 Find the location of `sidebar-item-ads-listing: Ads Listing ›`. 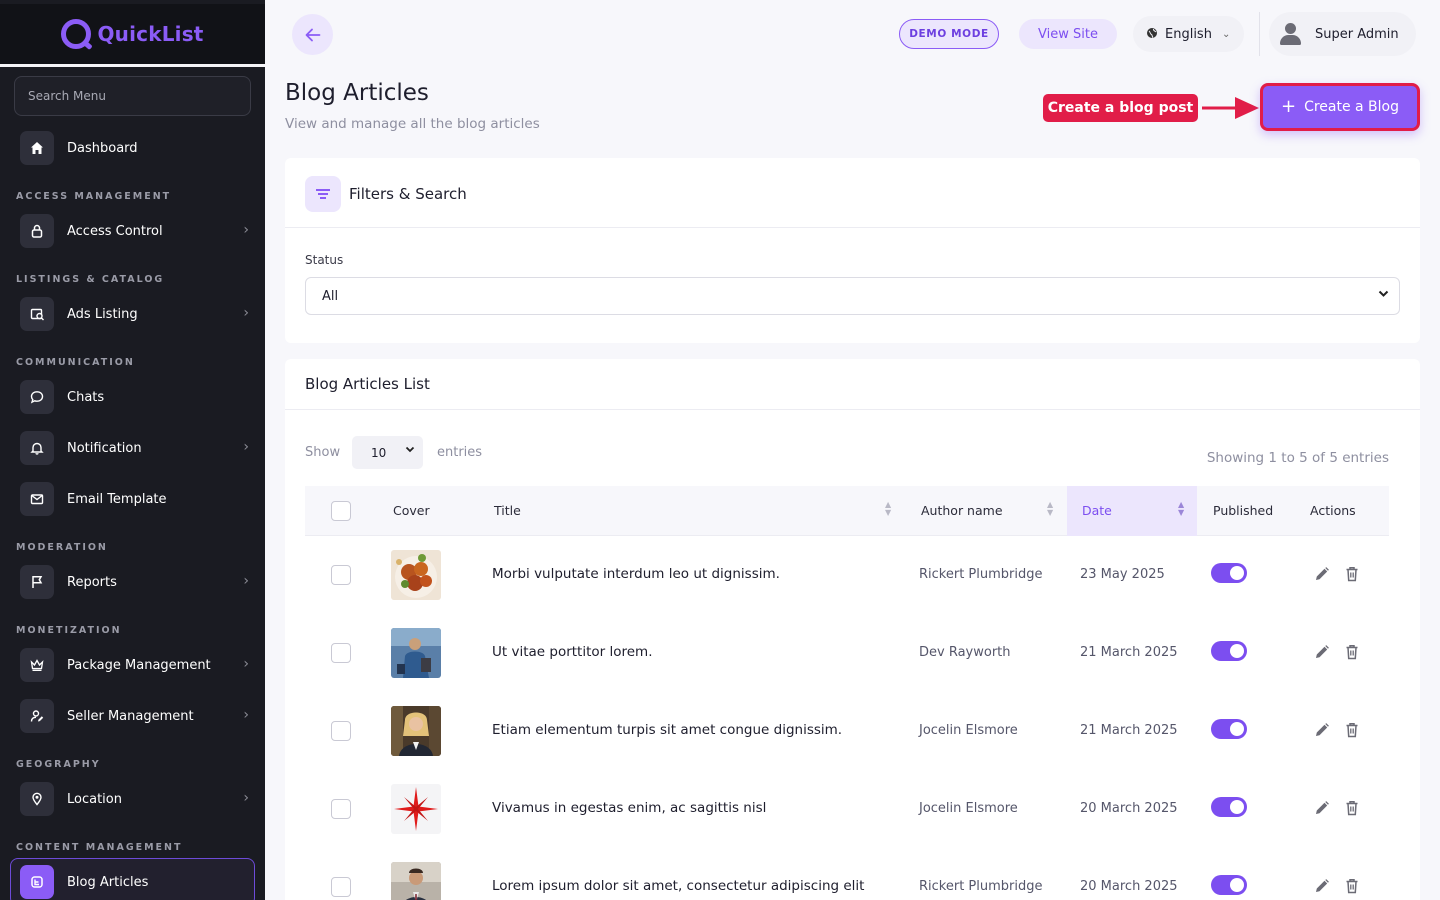

sidebar-item-ads-listing: Ads Listing › is located at coordinates (137, 314).